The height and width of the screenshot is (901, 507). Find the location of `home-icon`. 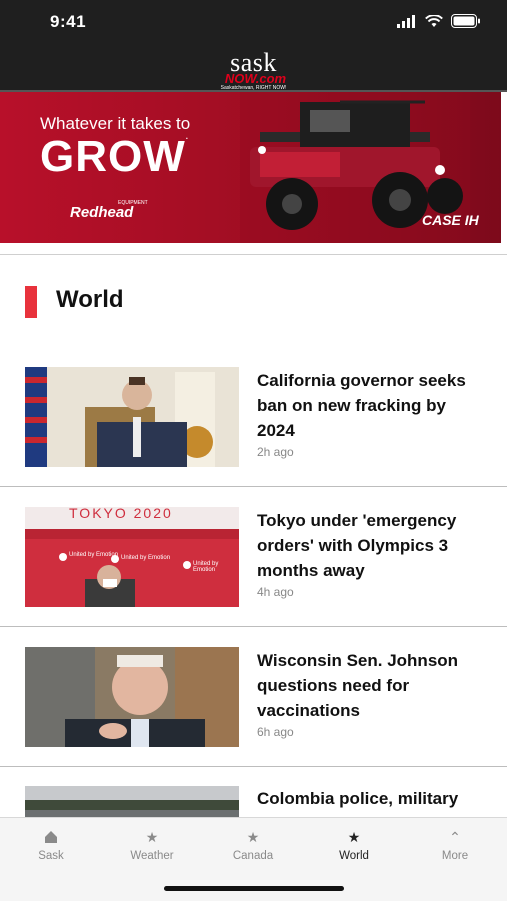

home-icon is located at coordinates (51, 837).